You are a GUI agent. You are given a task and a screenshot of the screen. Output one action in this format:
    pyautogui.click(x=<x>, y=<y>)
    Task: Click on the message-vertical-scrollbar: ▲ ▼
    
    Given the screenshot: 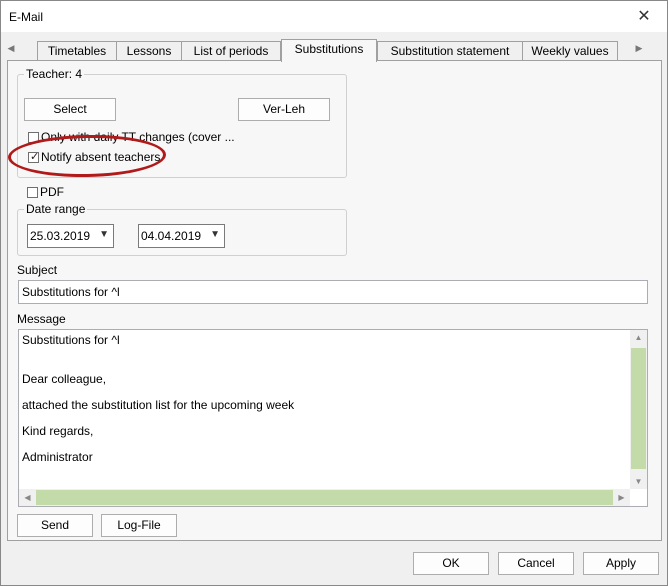 What is the action you would take?
    pyautogui.click(x=638, y=409)
    